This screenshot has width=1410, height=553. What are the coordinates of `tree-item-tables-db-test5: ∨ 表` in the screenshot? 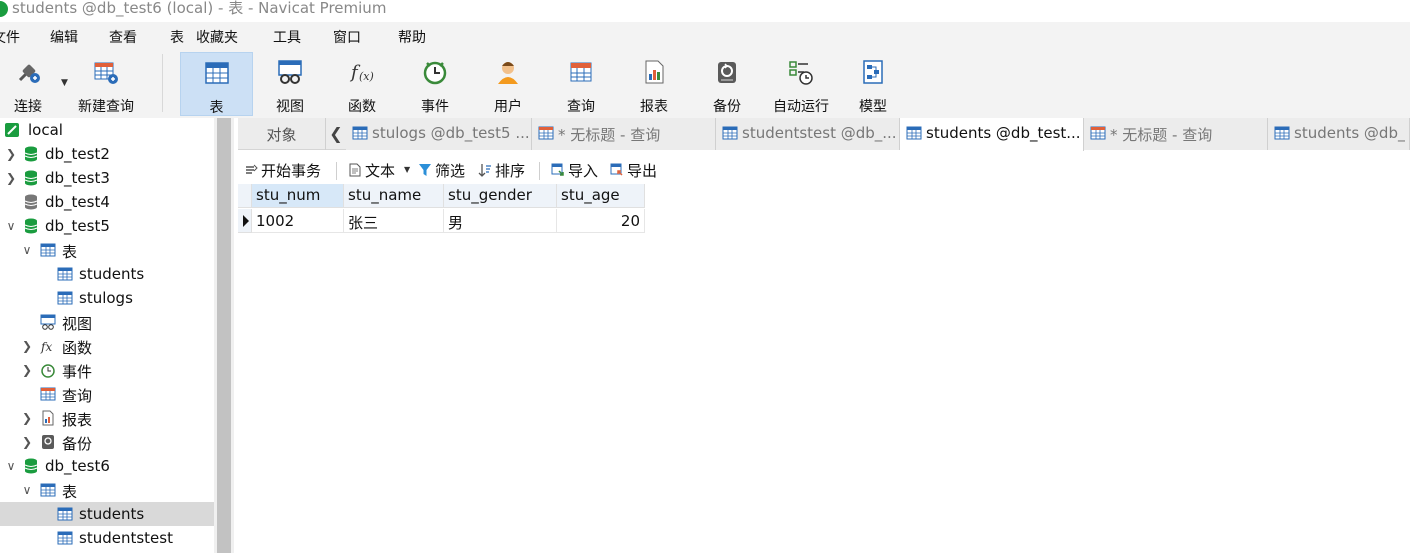 It's located at (107, 250).